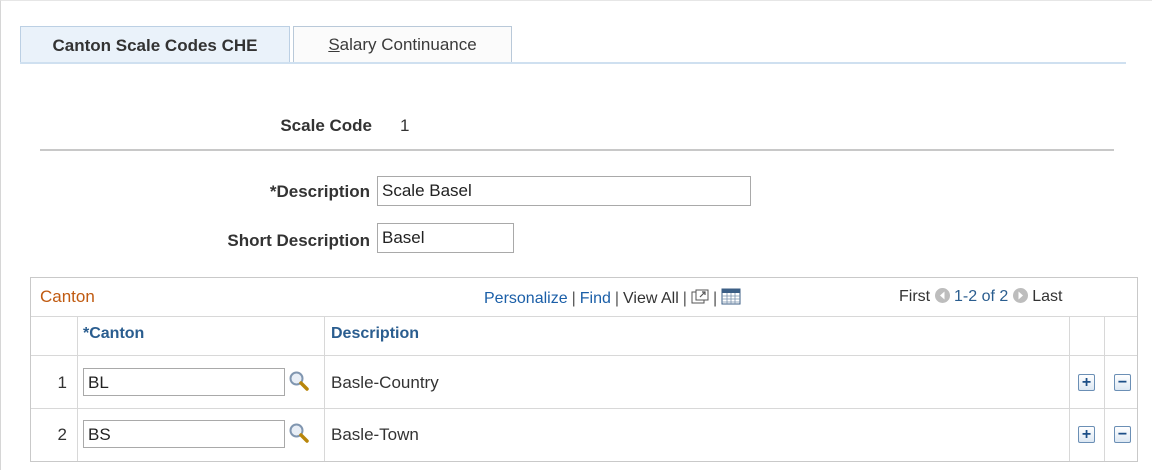 This screenshot has width=1153, height=471. I want to click on page-range: 1-2 of 2, so click(981, 296).